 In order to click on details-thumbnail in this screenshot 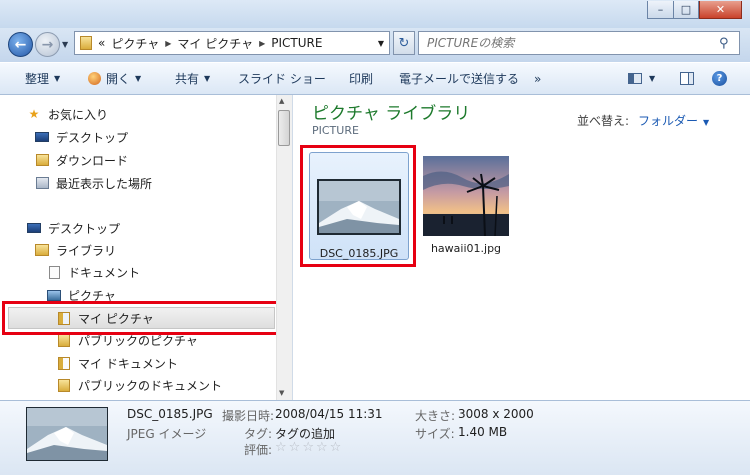, I will do `click(67, 434)`.